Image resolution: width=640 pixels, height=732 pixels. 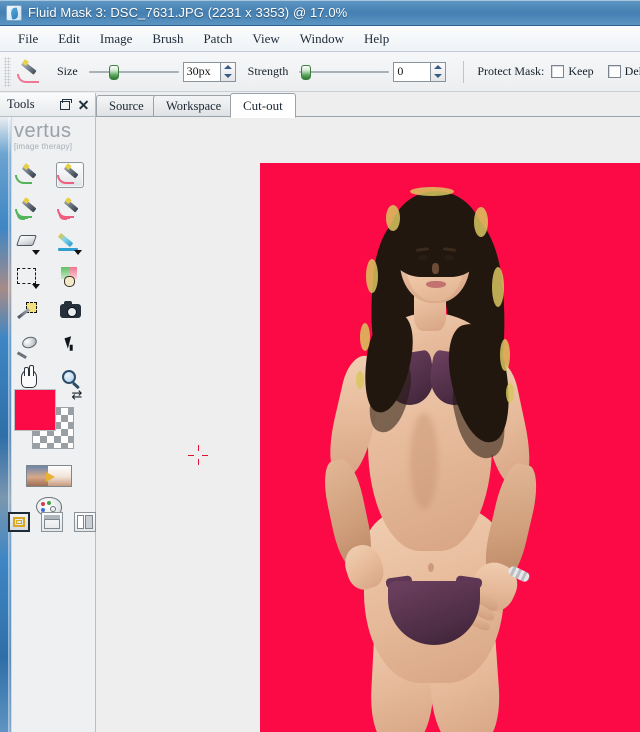 What do you see at coordinates (67, 71) in the screenshot?
I see `size-label: Size` at bounding box center [67, 71].